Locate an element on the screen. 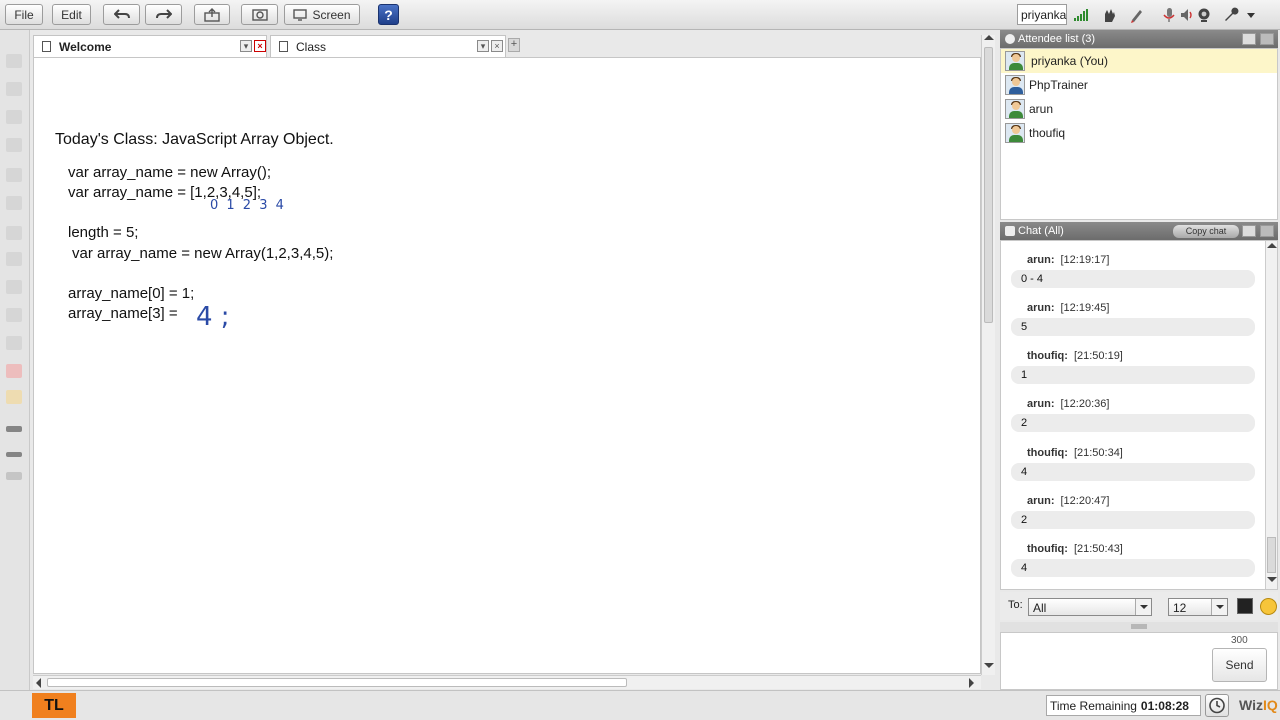 Image resolution: width=1280 pixels, height=720 pixels. scroll-right-icon is located at coordinates (971, 683).